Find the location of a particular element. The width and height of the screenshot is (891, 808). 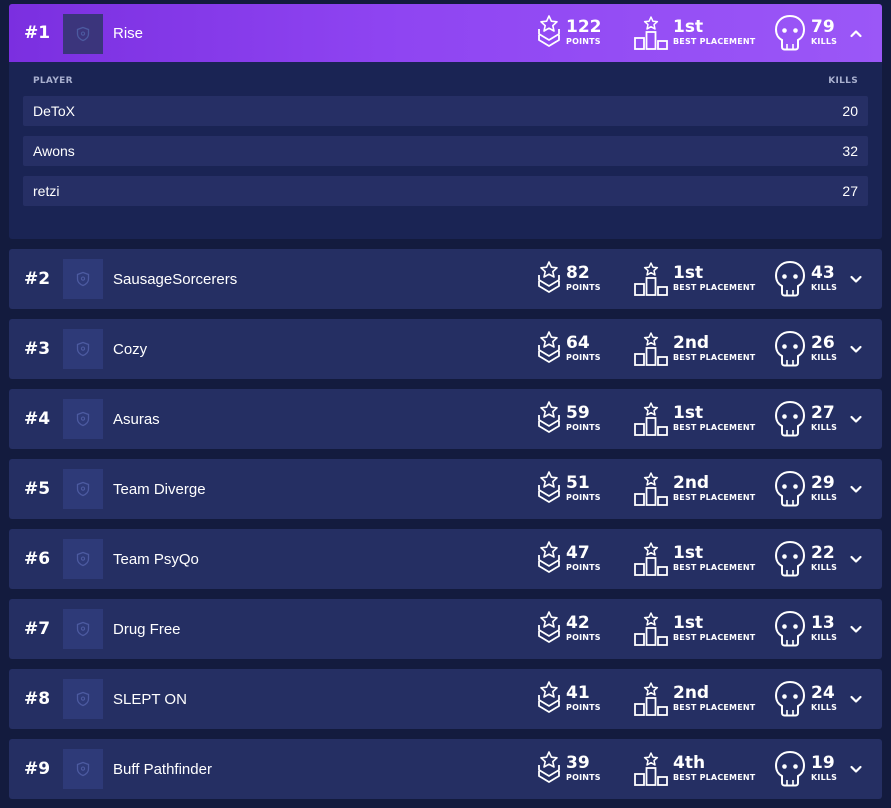

stat-kills: 27 KILLS is located at coordinates (805, 419).